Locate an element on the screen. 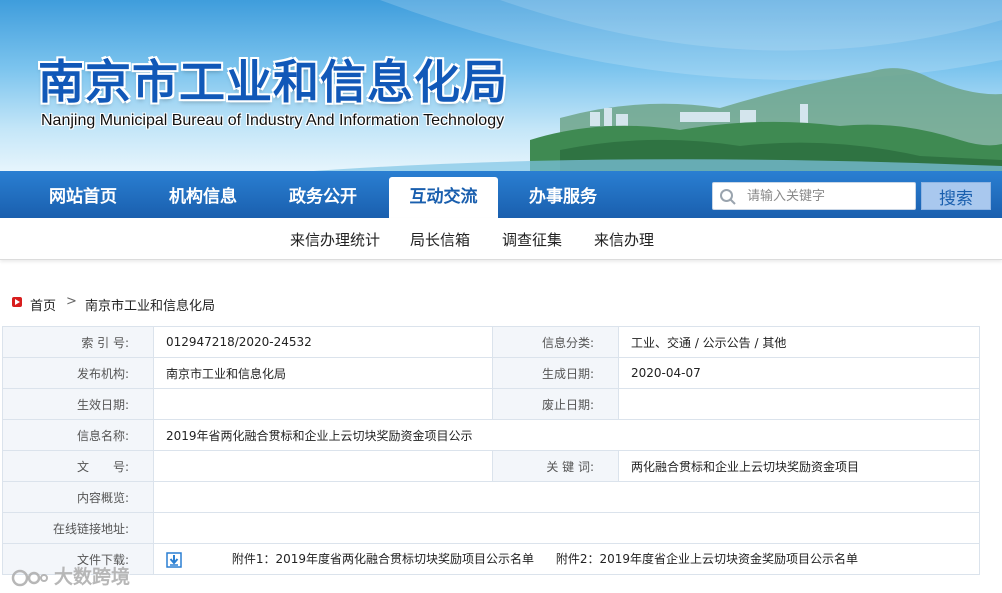 This screenshot has width=1002, height=593. online-link-label: 在线链接地址: is located at coordinates (78, 528).